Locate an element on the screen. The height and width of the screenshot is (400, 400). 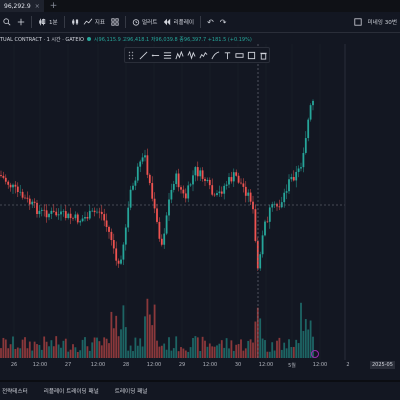
text-icon is located at coordinates (227, 55).